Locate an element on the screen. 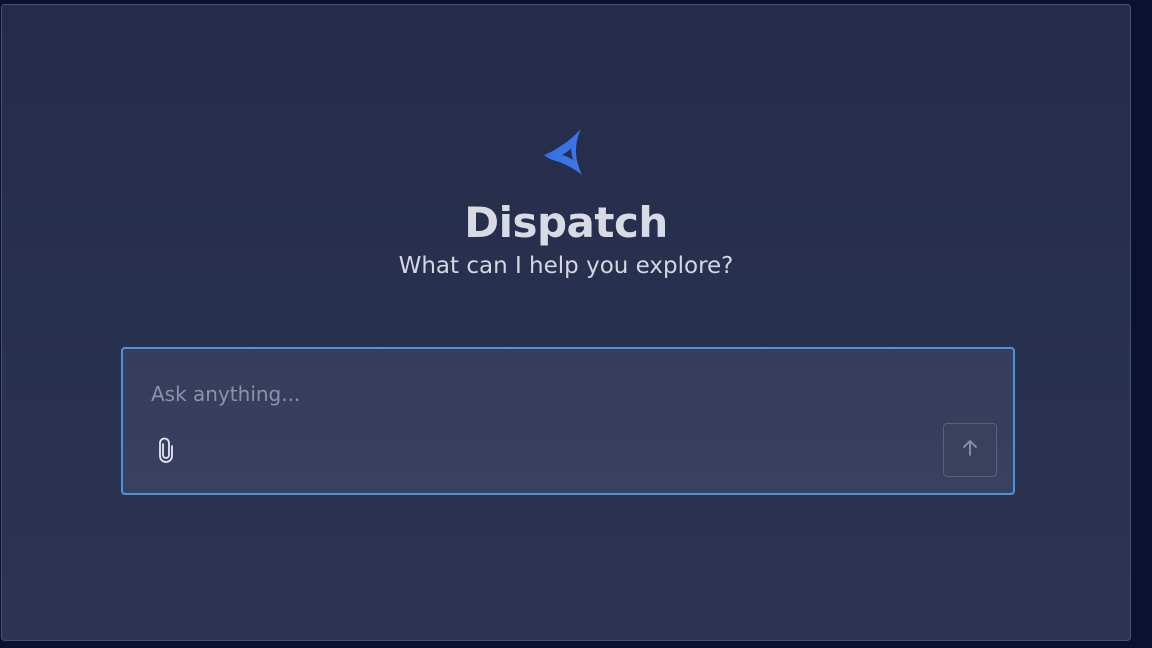 The width and height of the screenshot is (1152, 648). send-button is located at coordinates (970, 450).